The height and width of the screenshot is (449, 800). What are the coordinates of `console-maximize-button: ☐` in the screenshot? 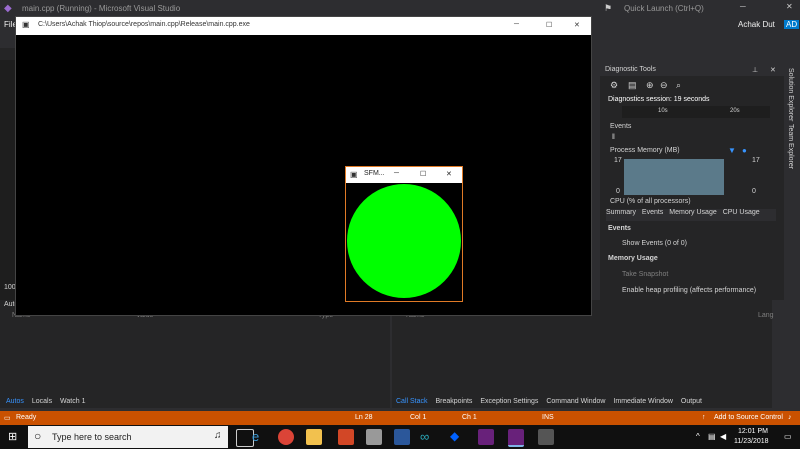 It's located at (549, 25).